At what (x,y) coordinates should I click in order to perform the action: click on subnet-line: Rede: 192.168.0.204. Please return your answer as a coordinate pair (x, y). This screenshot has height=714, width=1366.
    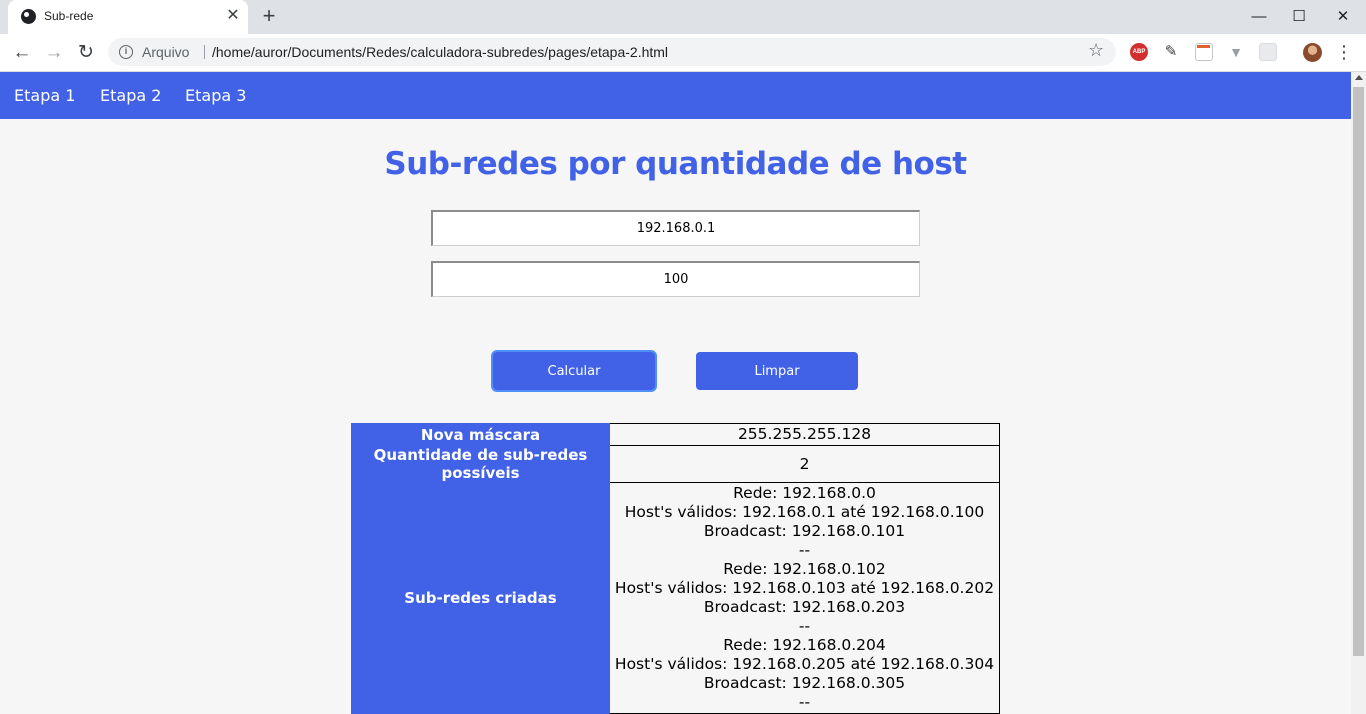
    Looking at the image, I should click on (804, 645).